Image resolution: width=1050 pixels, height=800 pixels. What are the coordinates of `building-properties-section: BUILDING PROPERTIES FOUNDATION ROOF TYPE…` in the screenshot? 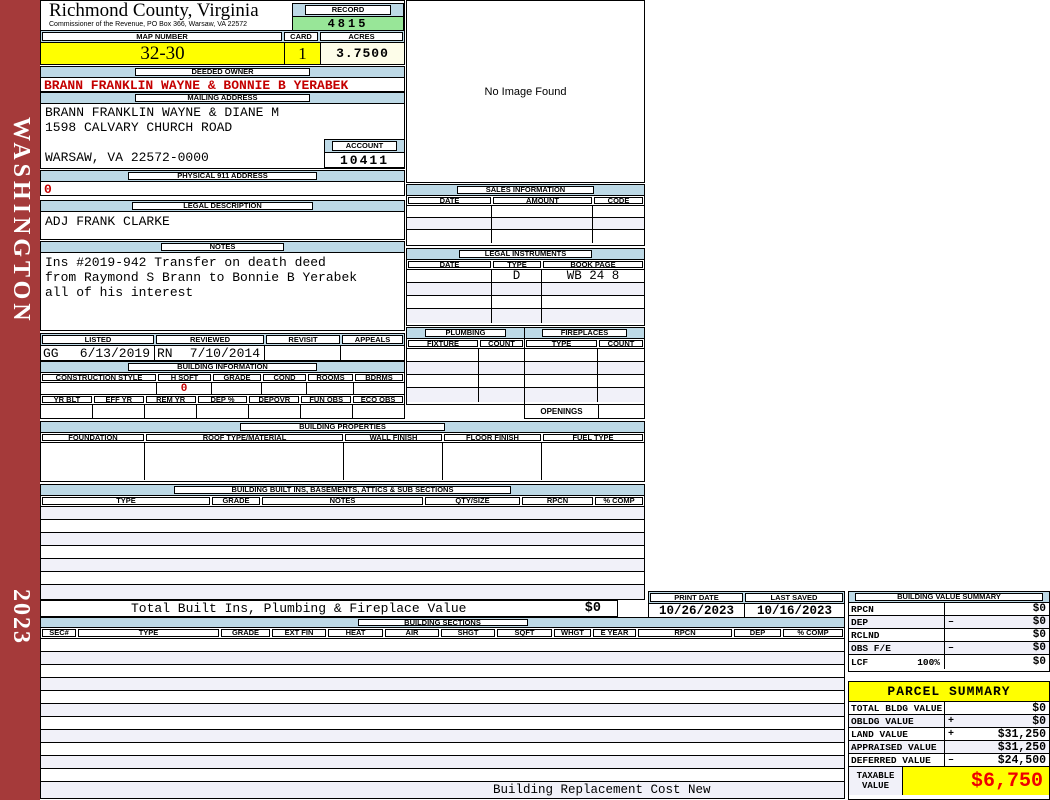 It's located at (342, 451).